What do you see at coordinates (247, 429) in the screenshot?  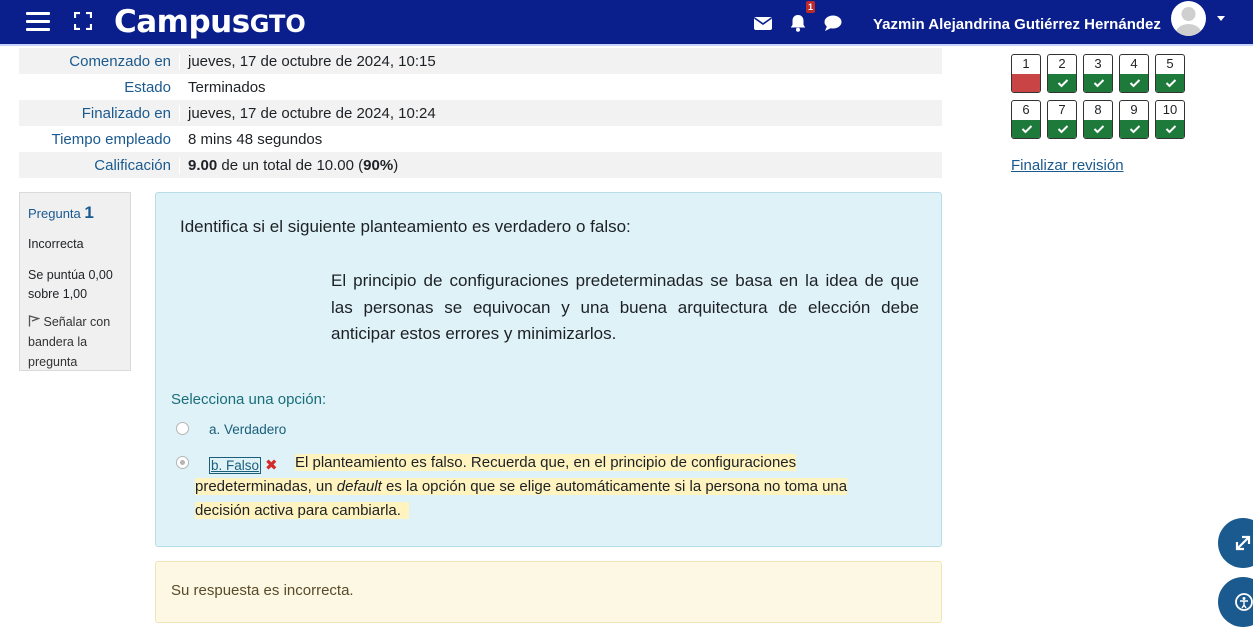 I see `option-a-label: a. Verdadero` at bounding box center [247, 429].